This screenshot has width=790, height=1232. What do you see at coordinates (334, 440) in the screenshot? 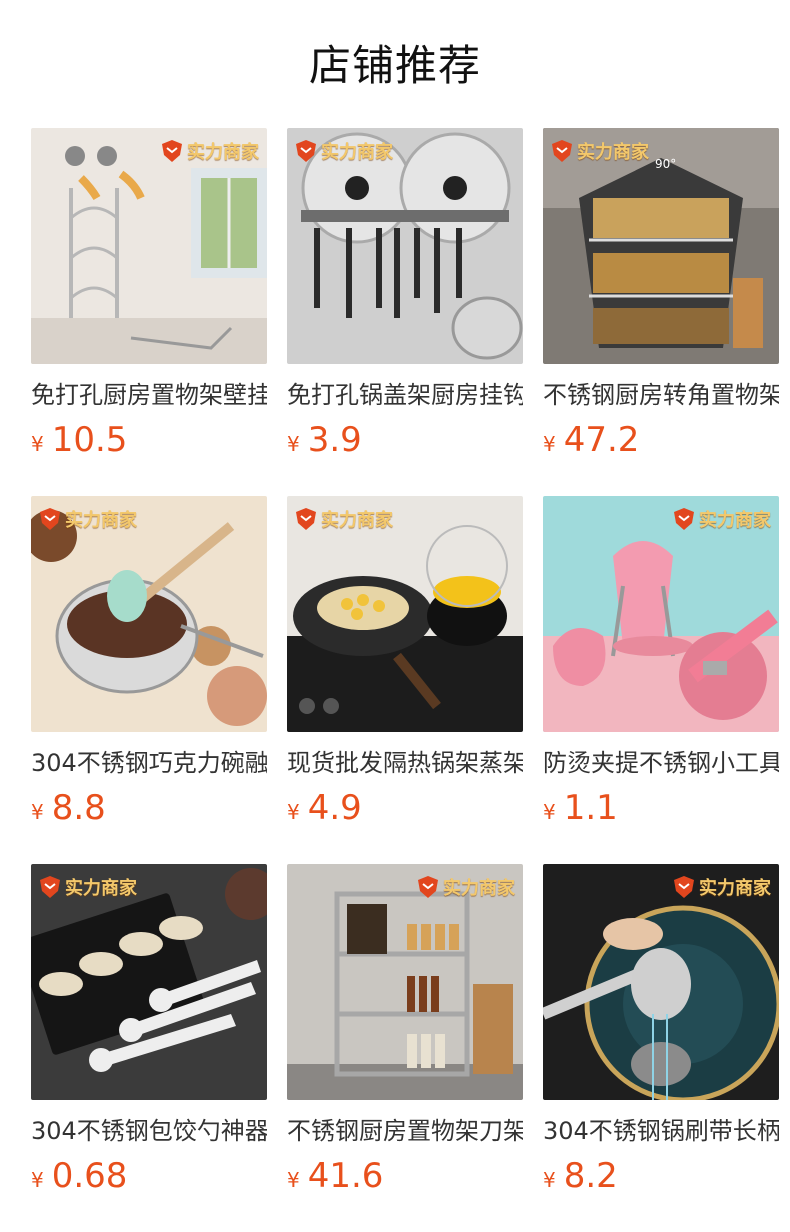
I see `price-value: 3.9` at bounding box center [334, 440].